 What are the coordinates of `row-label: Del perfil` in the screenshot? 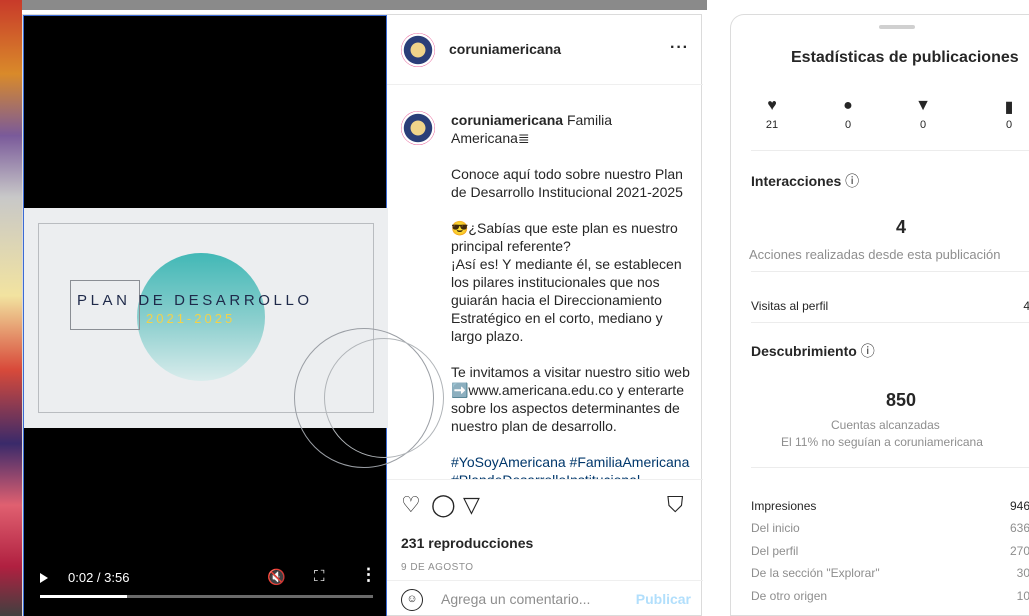 It's located at (775, 551).